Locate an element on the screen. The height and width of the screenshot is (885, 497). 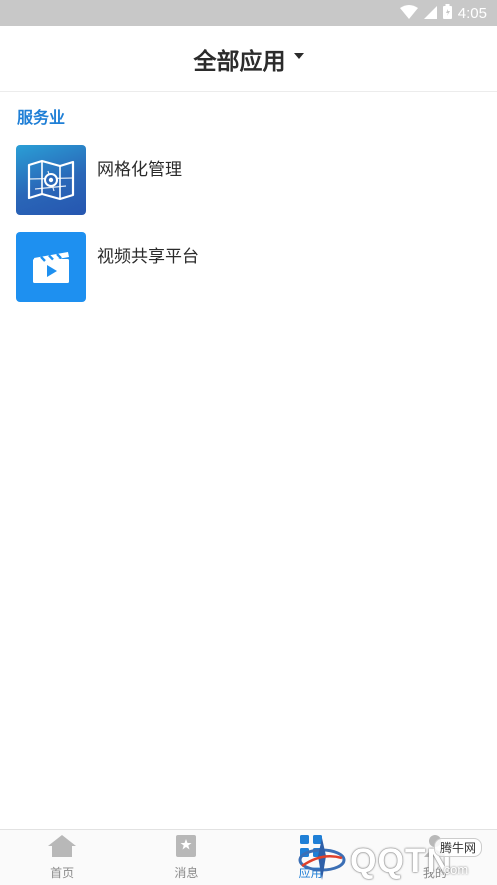
app-item-video-sharing: 视频共享平台 is located at coordinates (107, 267).